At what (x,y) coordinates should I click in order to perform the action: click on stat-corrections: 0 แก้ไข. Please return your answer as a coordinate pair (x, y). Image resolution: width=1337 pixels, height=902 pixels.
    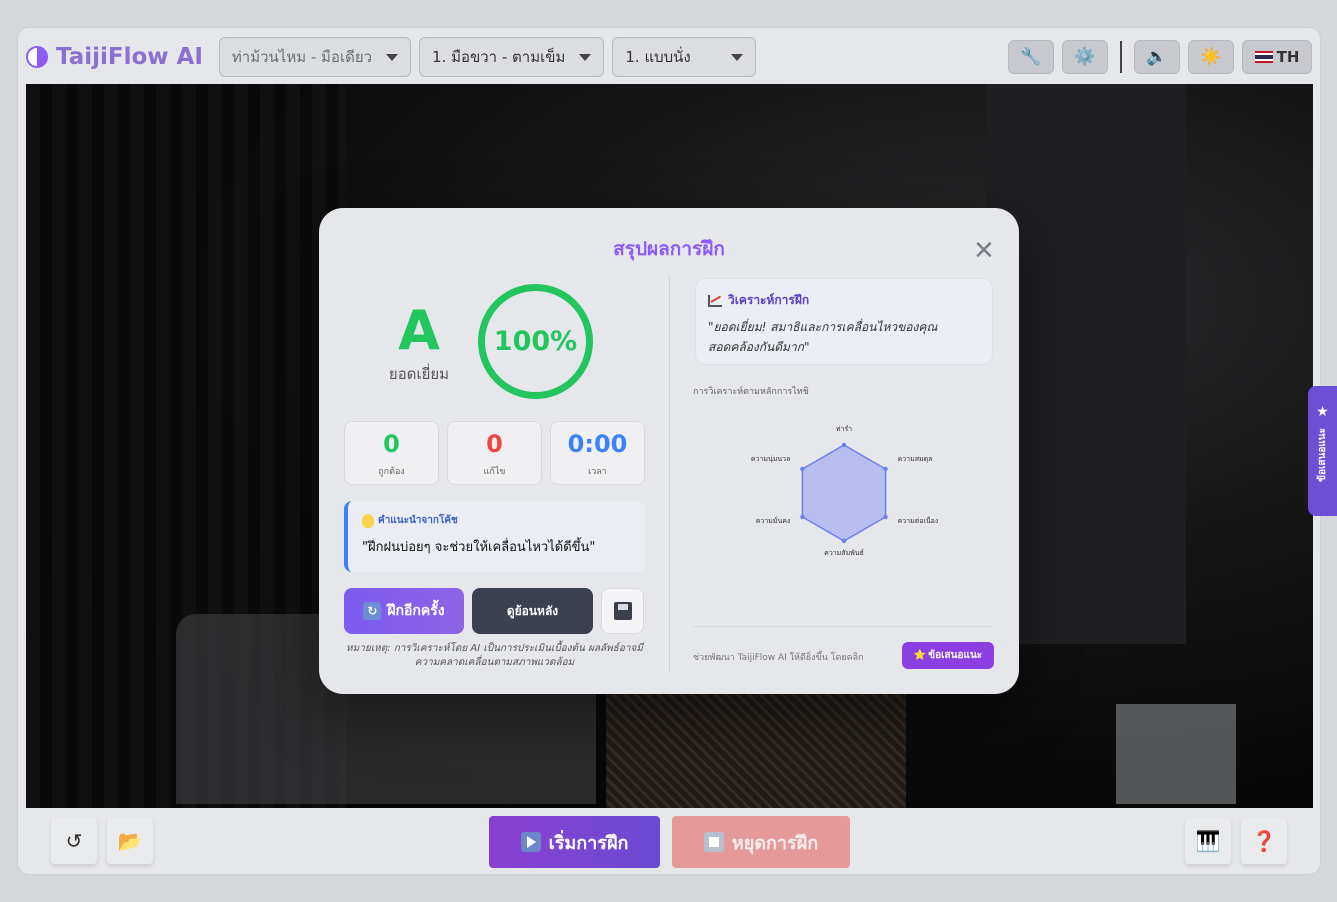
    Looking at the image, I should click on (494, 453).